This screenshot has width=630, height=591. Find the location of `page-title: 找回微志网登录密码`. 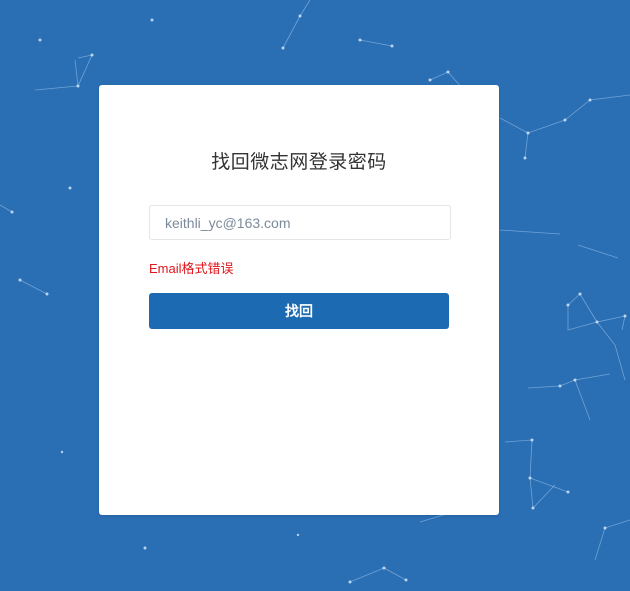

page-title: 找回微志网登录密码 is located at coordinates (299, 162).